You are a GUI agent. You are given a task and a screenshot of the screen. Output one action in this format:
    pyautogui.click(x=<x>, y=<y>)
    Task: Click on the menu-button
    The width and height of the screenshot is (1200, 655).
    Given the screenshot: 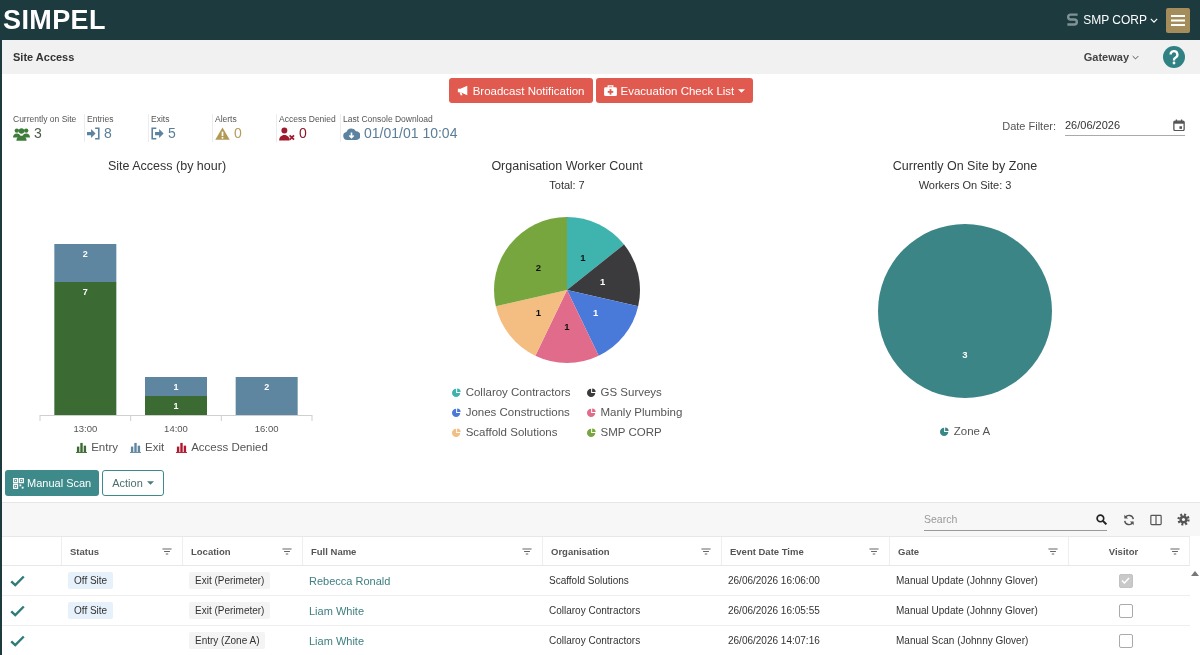 What is the action you would take?
    pyautogui.click(x=1178, y=20)
    